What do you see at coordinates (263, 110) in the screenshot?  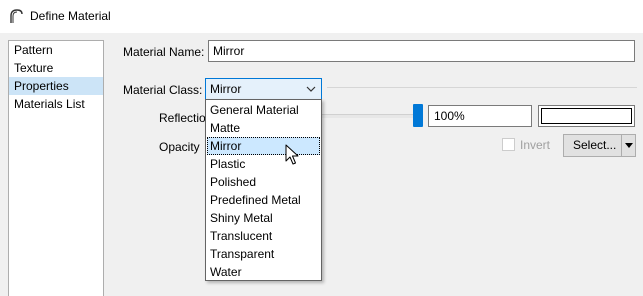 I see `dropdown-option-general-material: General Material` at bounding box center [263, 110].